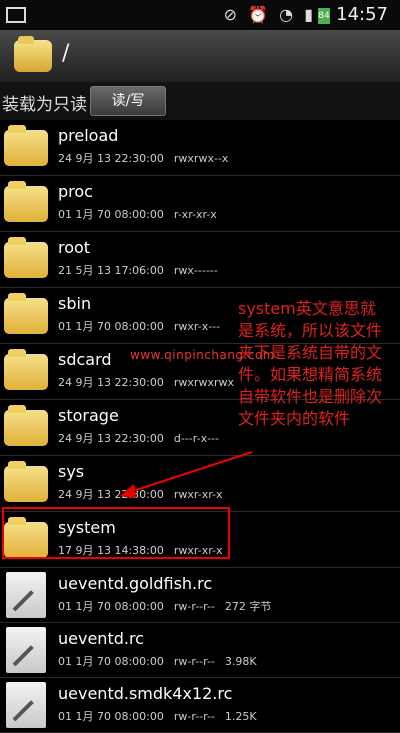  I want to click on item-meta: 01 1月 70 08:00:00 r-xr-xr-x, so click(137, 214).